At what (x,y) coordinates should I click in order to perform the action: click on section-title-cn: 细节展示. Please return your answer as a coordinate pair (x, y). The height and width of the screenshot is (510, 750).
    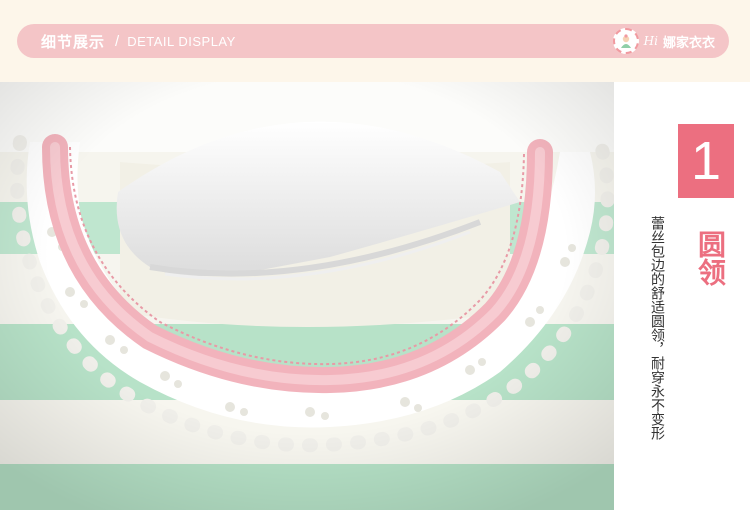
    Looking at the image, I should click on (73, 41).